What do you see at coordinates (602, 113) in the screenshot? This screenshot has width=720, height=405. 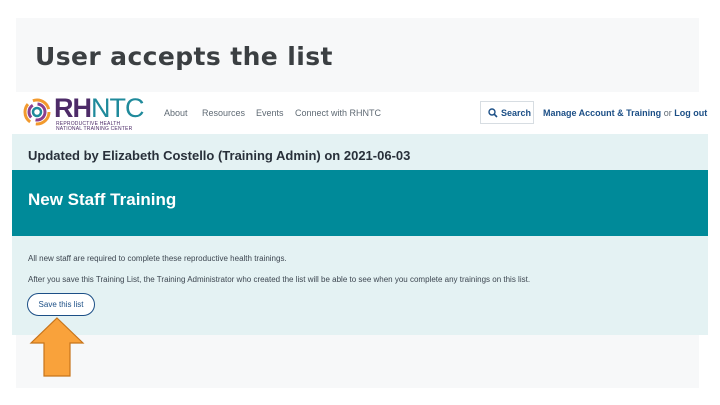 I see `manage-account-link: Manage Account & Training` at bounding box center [602, 113].